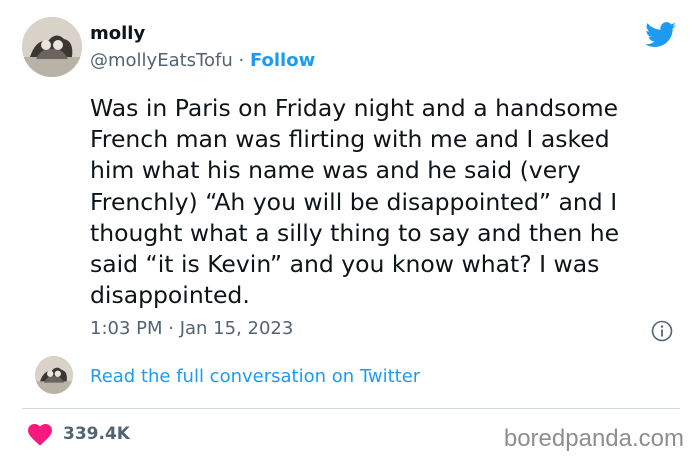 Image resolution: width=700 pixels, height=461 pixels. What do you see at coordinates (96, 434) in the screenshot?
I see `like-count: 339.4K` at bounding box center [96, 434].